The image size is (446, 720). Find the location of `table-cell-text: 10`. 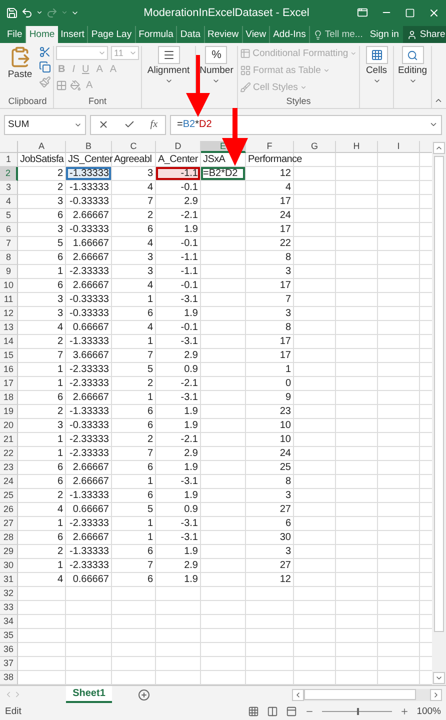

table-cell-text: 10 is located at coordinates (285, 425).